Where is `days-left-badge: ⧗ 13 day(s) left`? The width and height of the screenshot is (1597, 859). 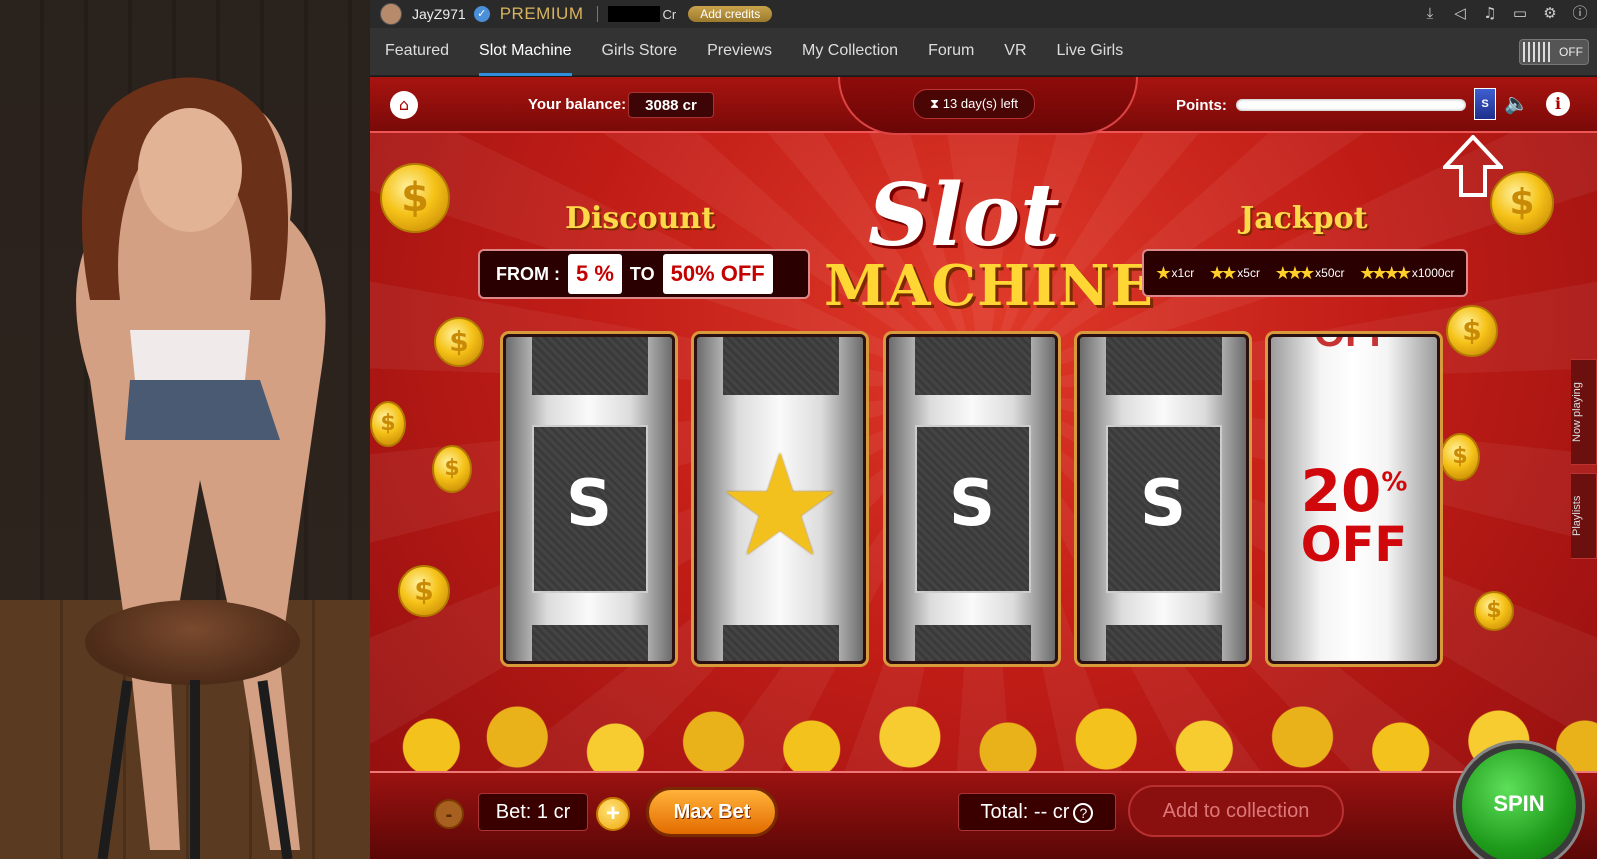
days-left-badge: ⧗ 13 day(s) left is located at coordinates (974, 104).